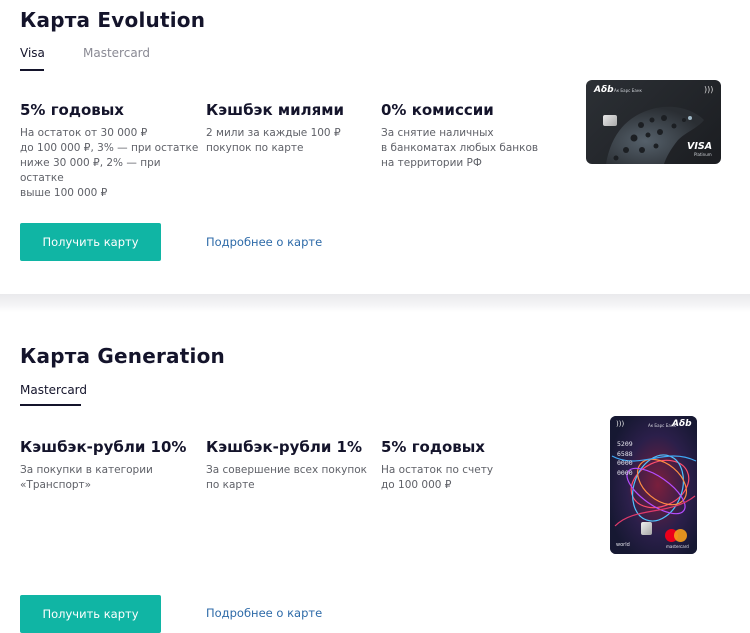 This screenshot has width=750, height=633. What do you see at coordinates (625, 458) in the screenshot?
I see `card-number: 5209 6588 0000 0000` at bounding box center [625, 458].